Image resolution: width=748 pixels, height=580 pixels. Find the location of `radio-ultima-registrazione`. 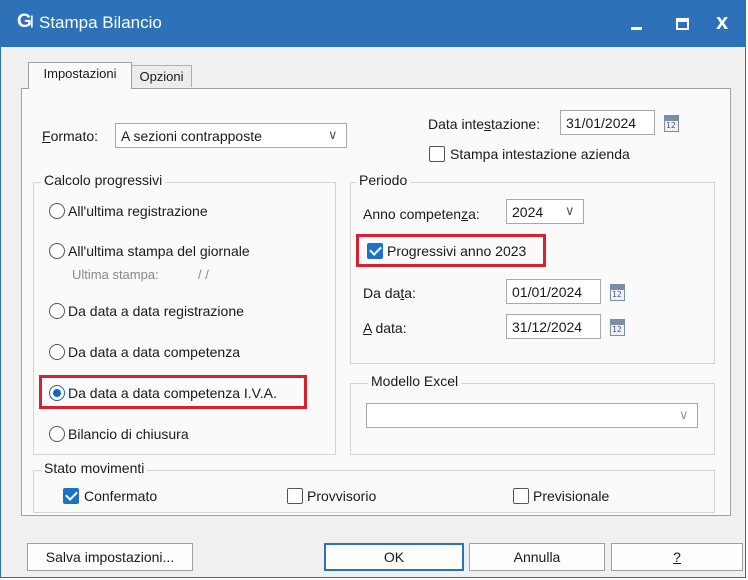

radio-ultima-registrazione is located at coordinates (57, 211).